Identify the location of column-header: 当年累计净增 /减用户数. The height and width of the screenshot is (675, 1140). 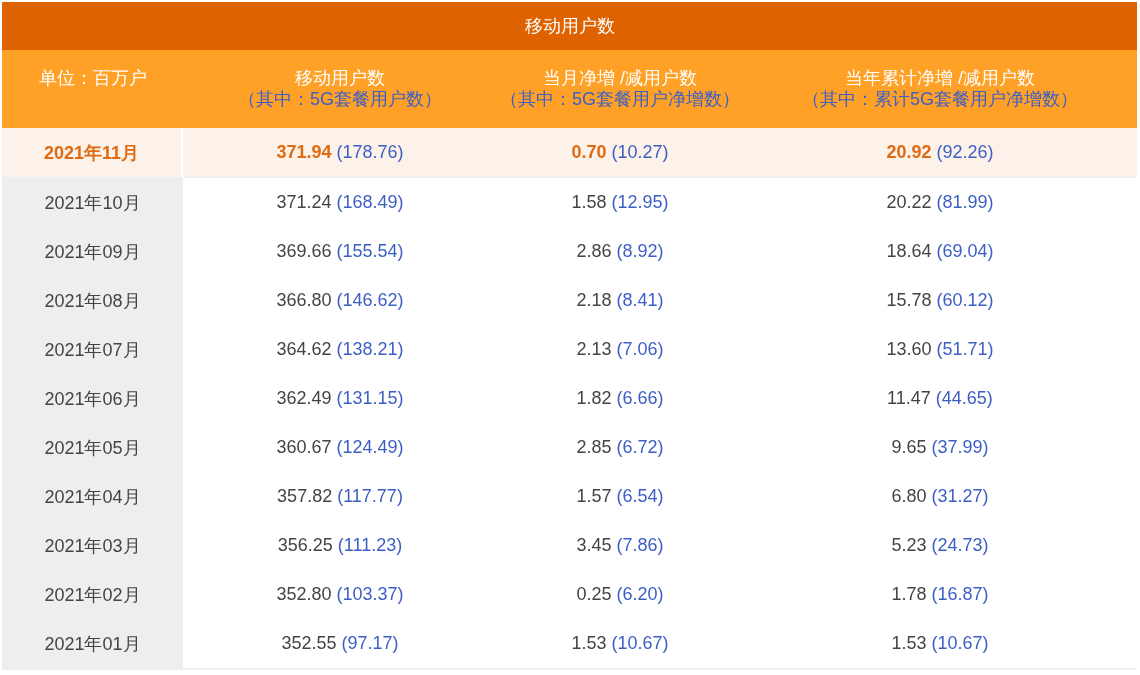
(940, 78).